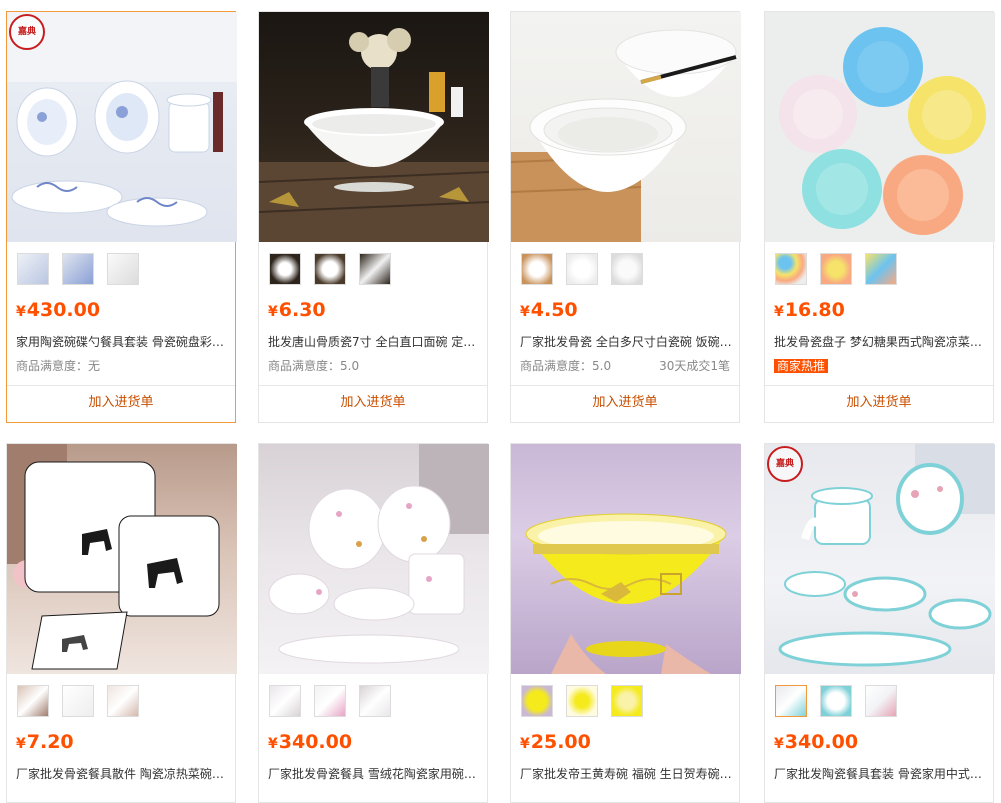 This screenshot has height=803, width=1001. Describe the element at coordinates (555, 742) in the screenshot. I see `price: ¥25.00` at that location.